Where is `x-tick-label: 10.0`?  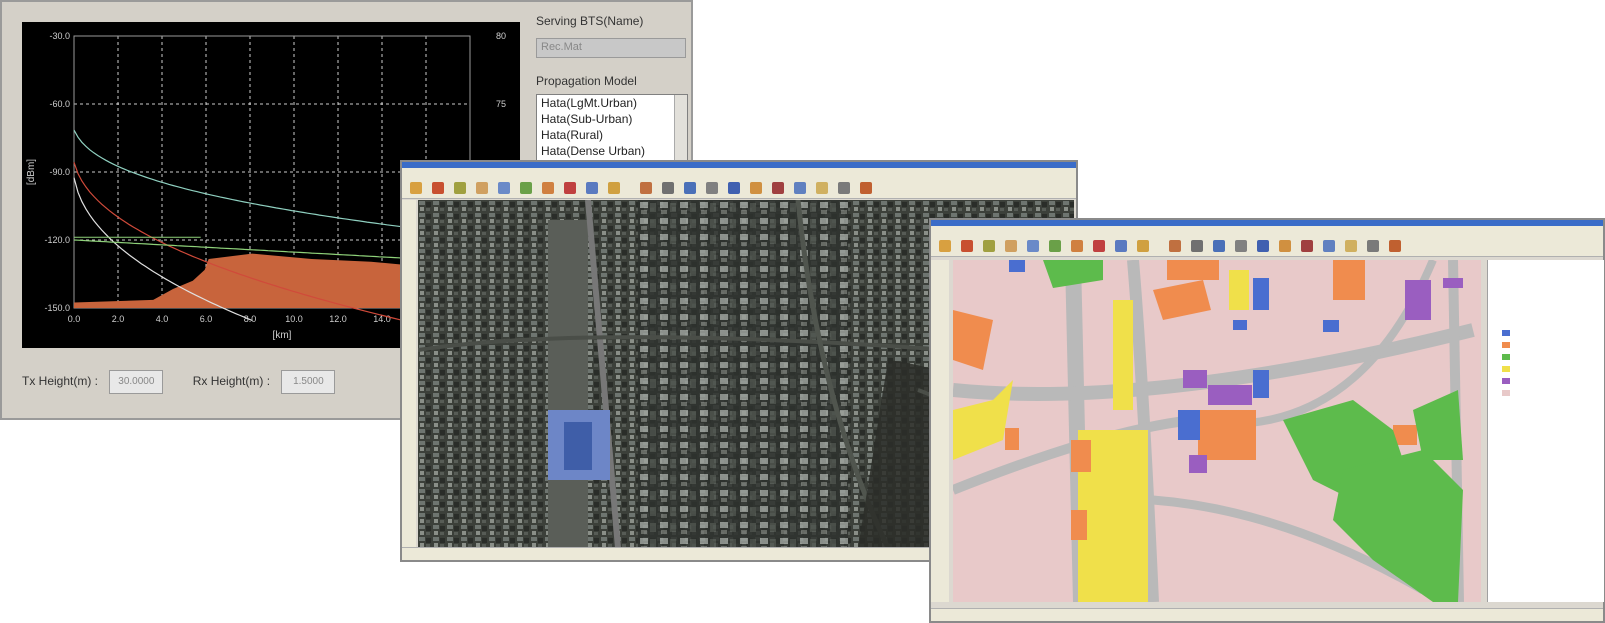 x-tick-label: 10.0 is located at coordinates (294, 319).